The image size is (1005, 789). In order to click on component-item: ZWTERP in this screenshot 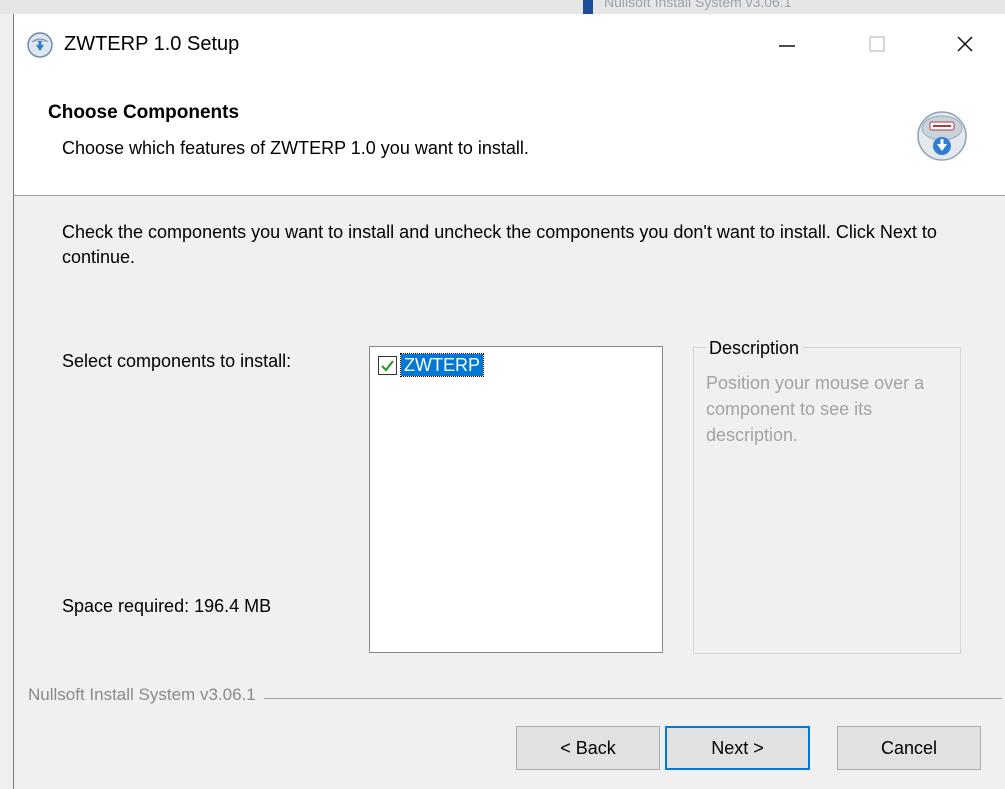, I will do `click(431, 365)`.